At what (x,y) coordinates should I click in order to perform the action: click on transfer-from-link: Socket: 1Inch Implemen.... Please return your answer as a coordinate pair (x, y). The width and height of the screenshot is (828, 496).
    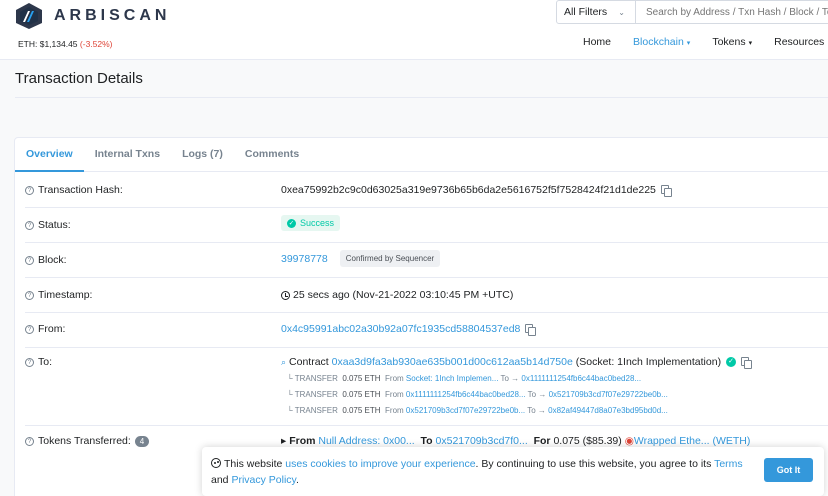
    Looking at the image, I should click on (452, 378).